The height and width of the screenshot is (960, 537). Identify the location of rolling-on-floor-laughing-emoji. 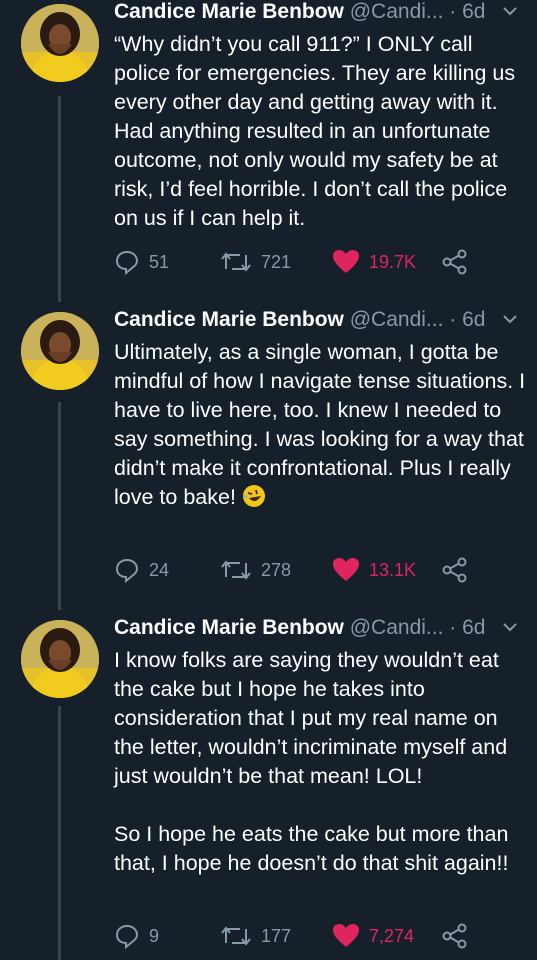
(253, 496).